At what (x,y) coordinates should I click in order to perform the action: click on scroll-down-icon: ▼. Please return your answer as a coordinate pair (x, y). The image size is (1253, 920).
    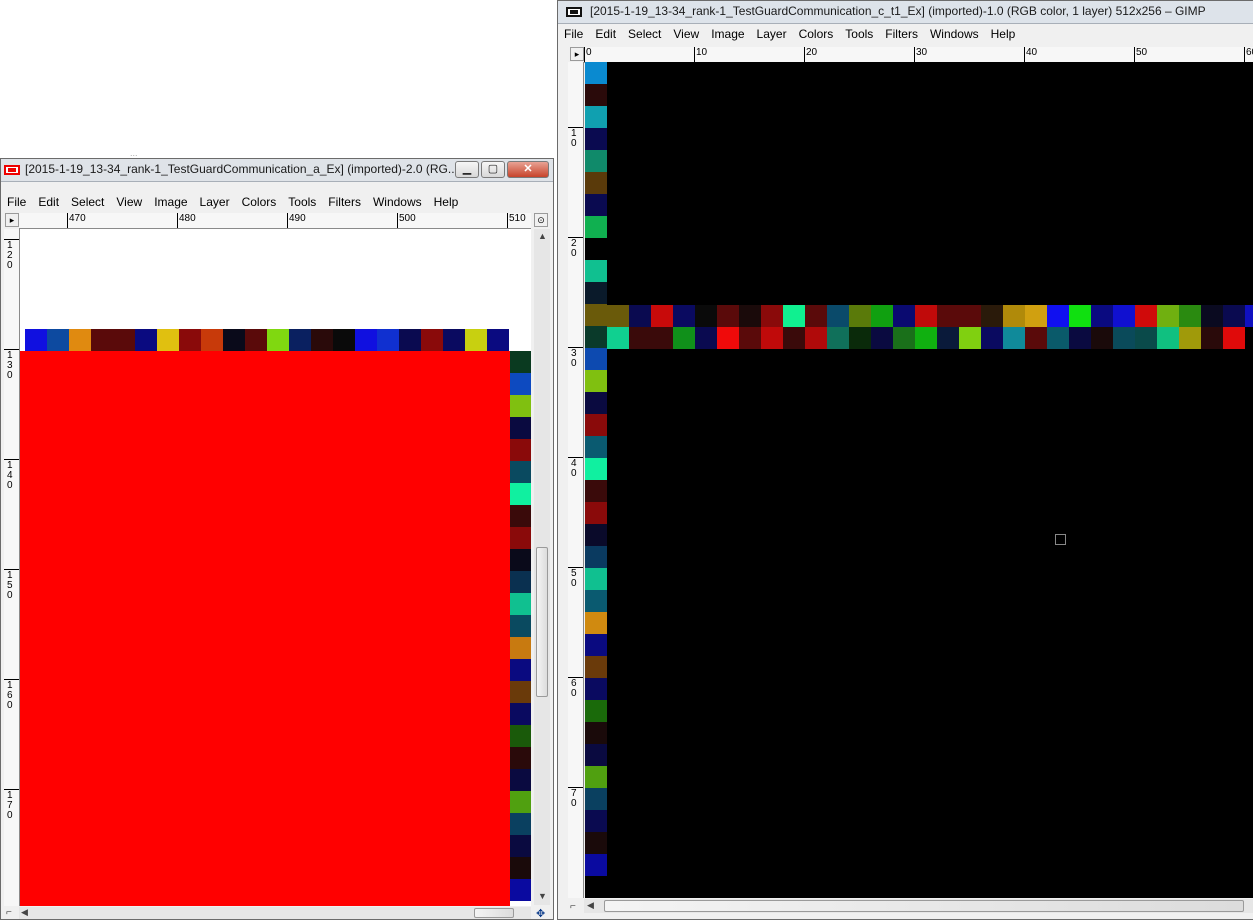
    Looking at the image, I should click on (542, 896).